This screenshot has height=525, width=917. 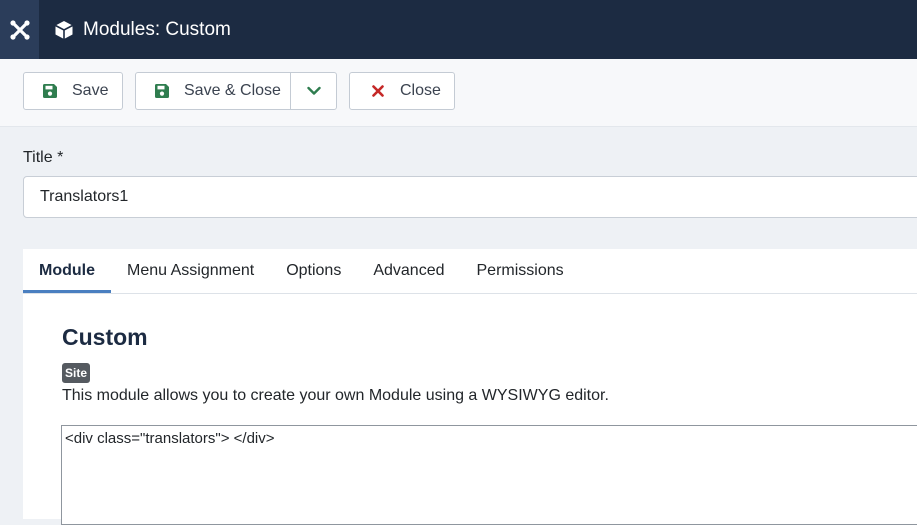 I want to click on chevron-down-icon, so click(x=313, y=90).